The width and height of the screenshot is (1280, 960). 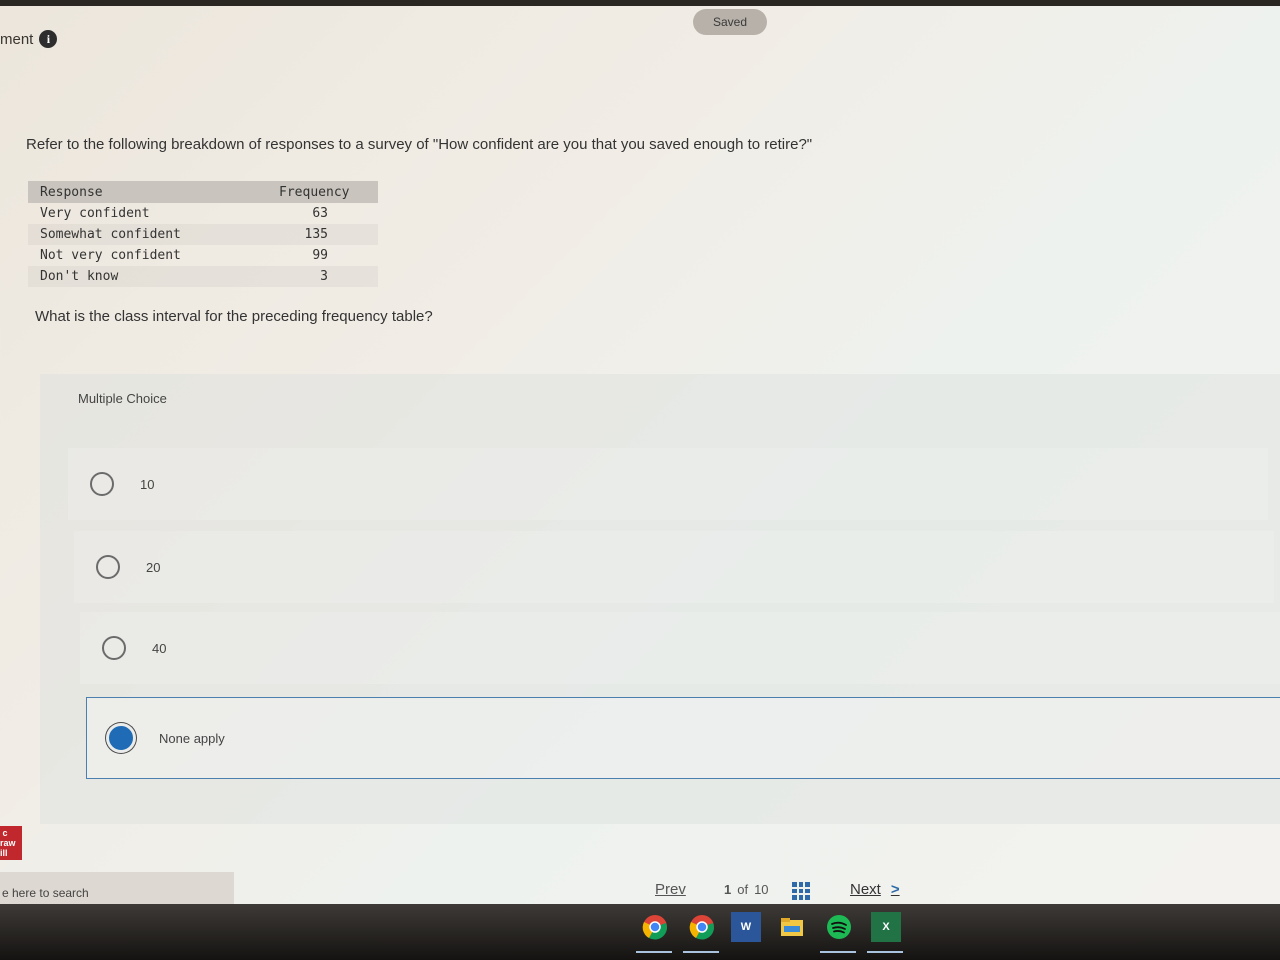 I want to click on table-cell-response: Somewhat confident, so click(x=139, y=234).